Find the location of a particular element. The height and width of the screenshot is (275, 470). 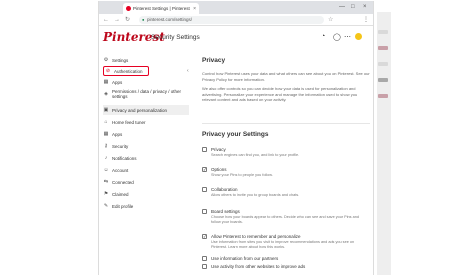

sidebar-item-label: Authentication is located at coordinates (128, 71).